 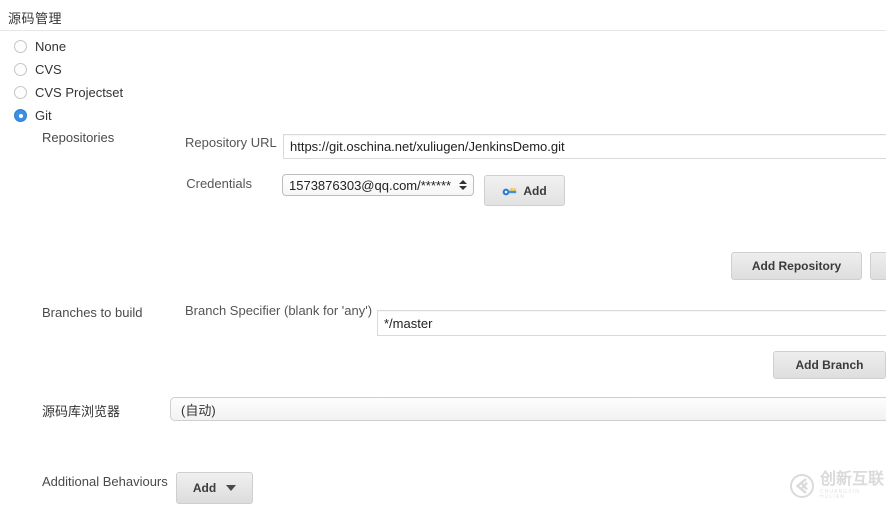 I want to click on repository-url-label: Repository URL, so click(x=231, y=142).